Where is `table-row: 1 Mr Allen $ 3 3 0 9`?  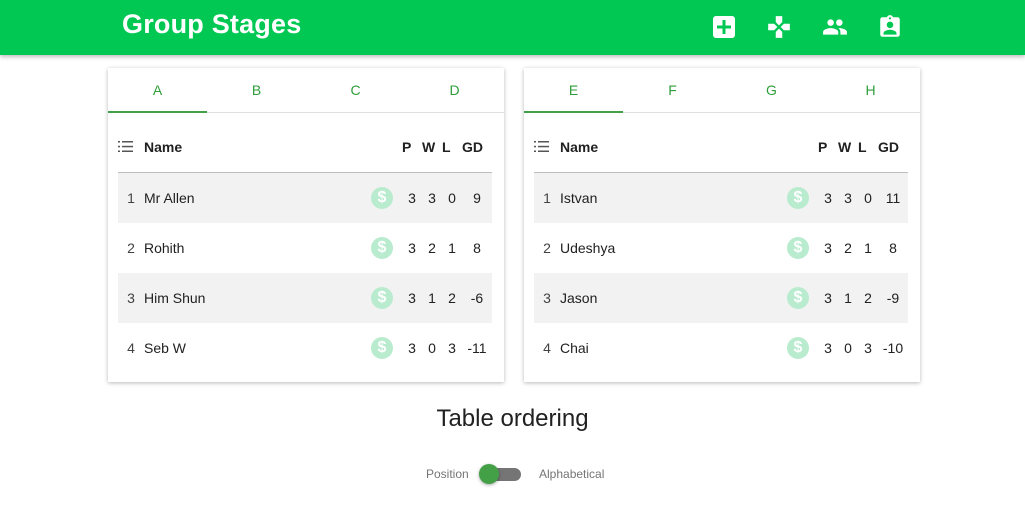
table-row: 1 Mr Allen $ 3 3 0 9 is located at coordinates (305, 197).